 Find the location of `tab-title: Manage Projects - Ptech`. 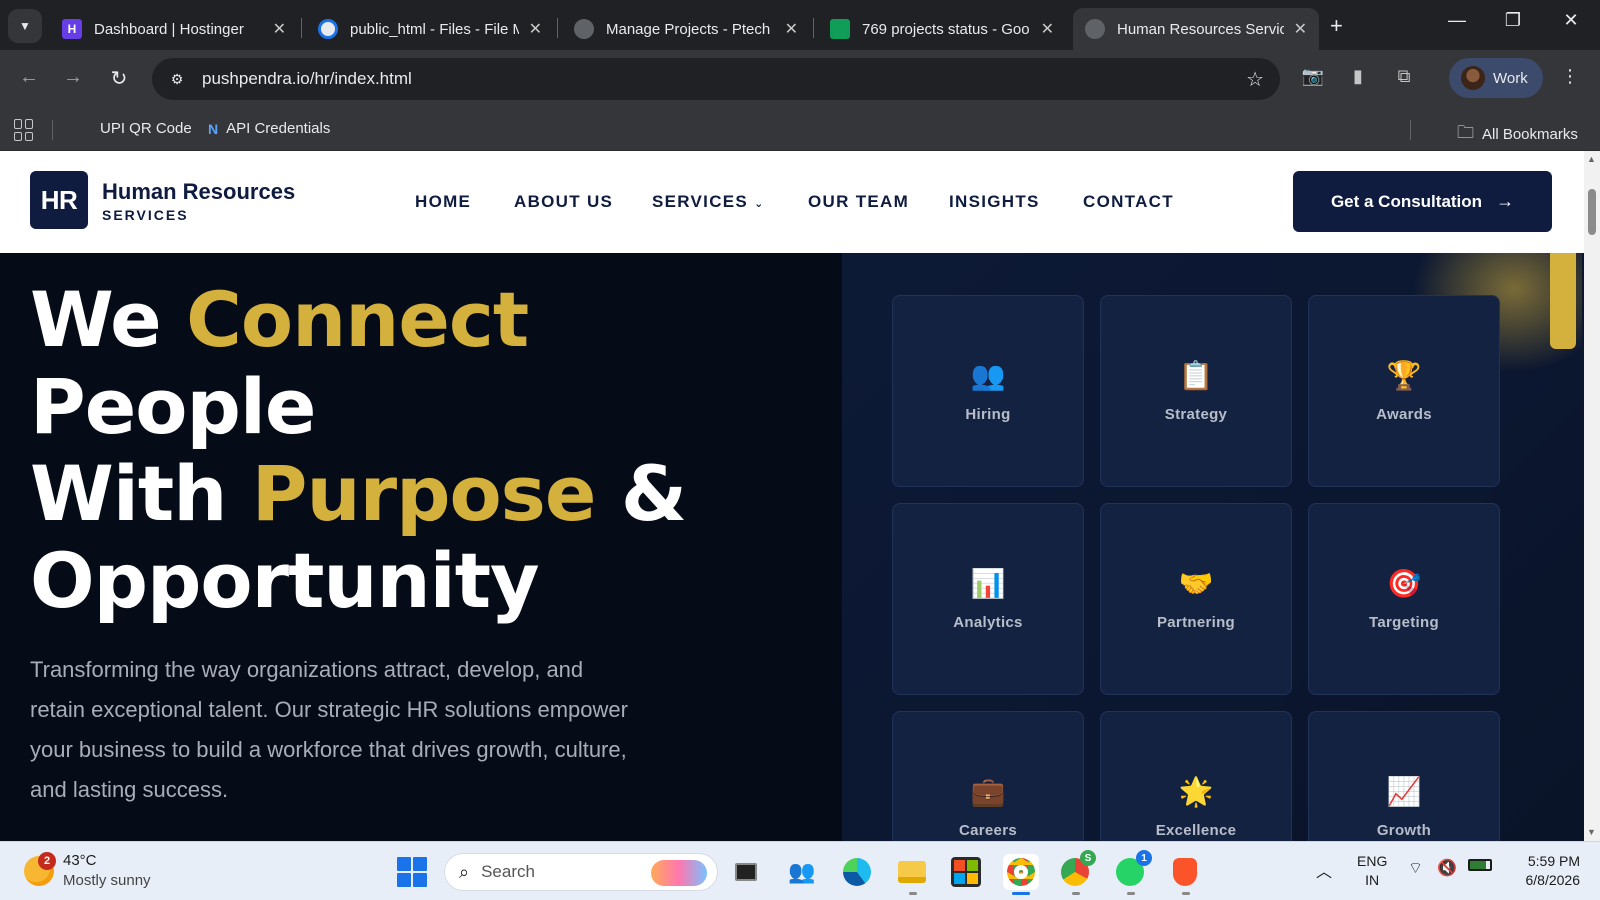

tab-title: Manage Projects - Ptech is located at coordinates (688, 29).